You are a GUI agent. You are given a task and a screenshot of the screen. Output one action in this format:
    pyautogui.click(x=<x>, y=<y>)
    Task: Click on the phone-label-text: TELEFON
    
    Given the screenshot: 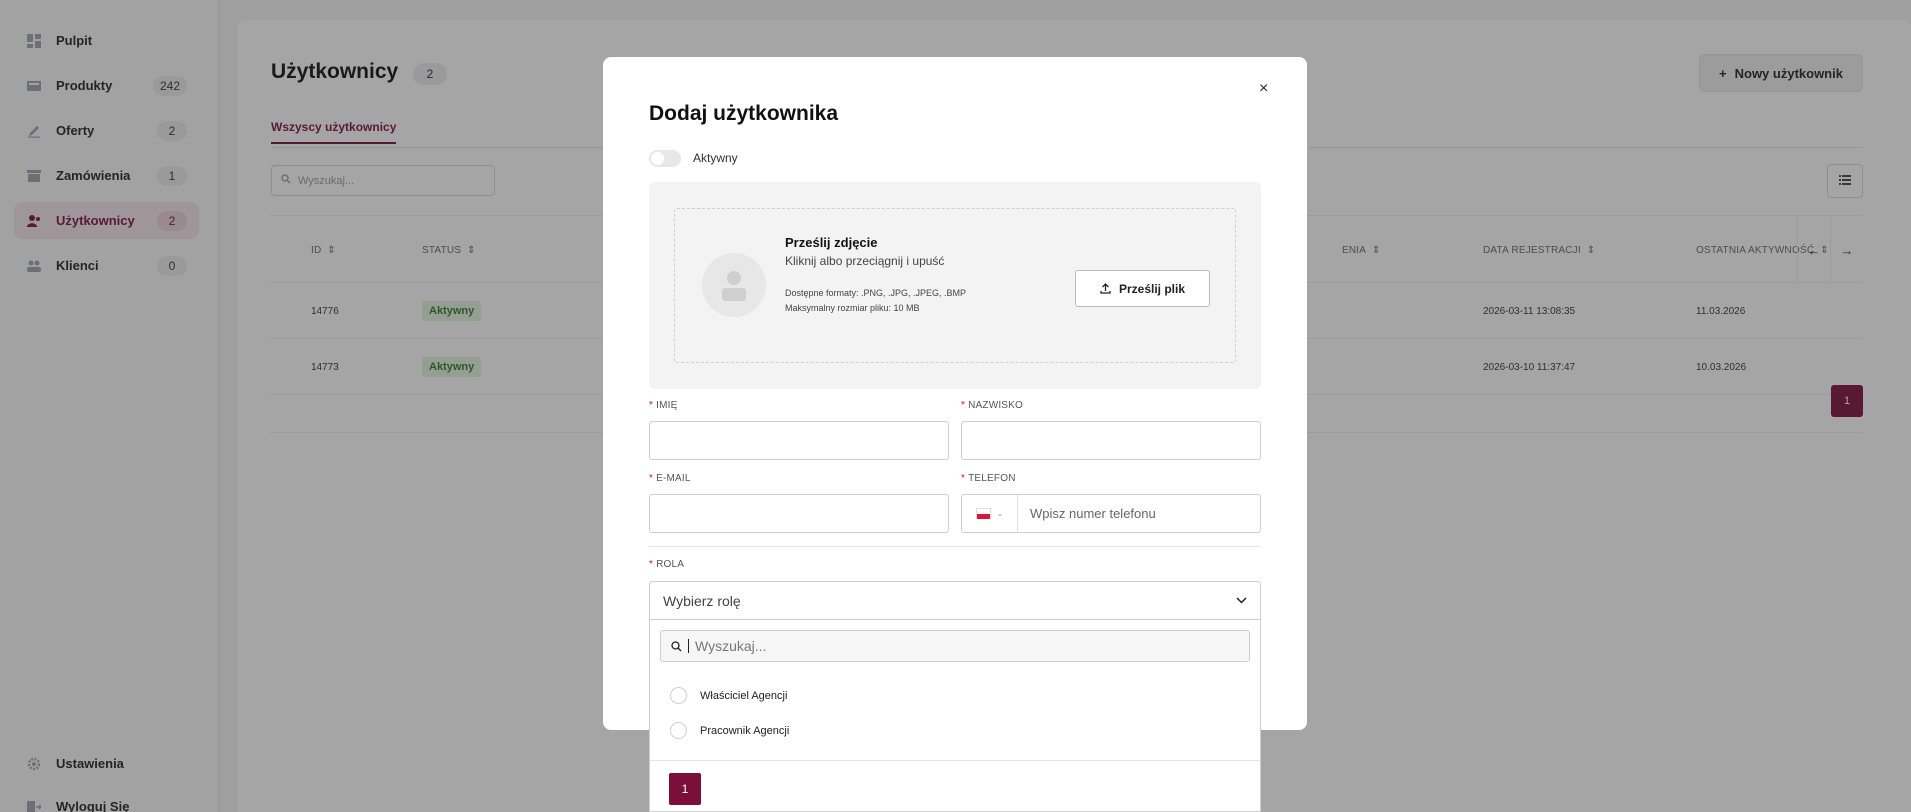 What is the action you would take?
    pyautogui.click(x=992, y=478)
    